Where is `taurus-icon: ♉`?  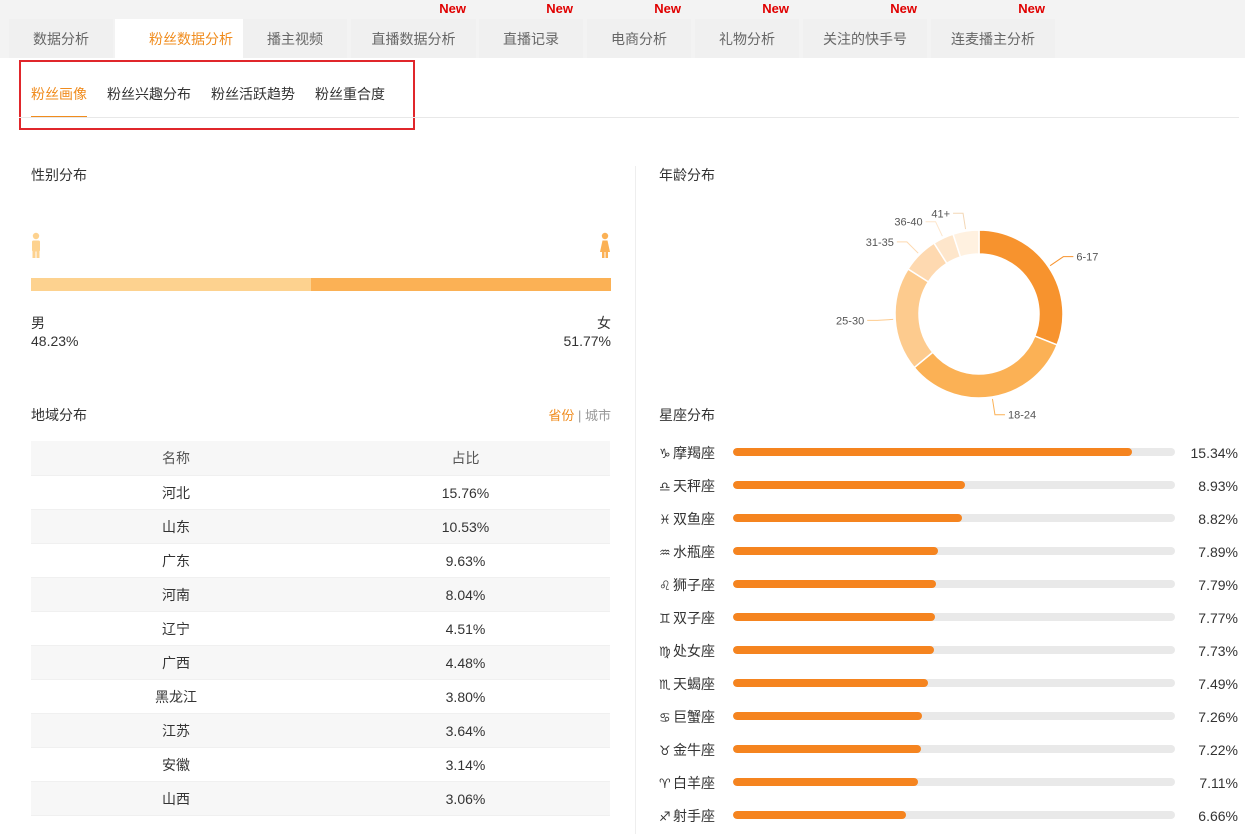 taurus-icon: ♉ is located at coordinates (665, 750).